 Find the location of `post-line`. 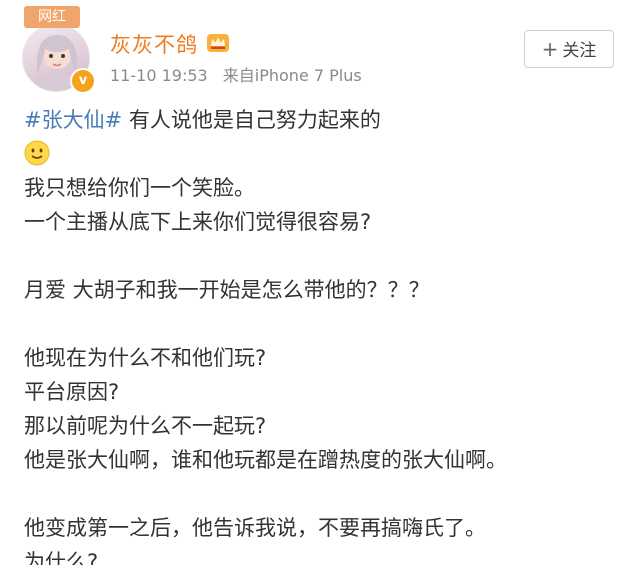

post-line is located at coordinates (324, 154).